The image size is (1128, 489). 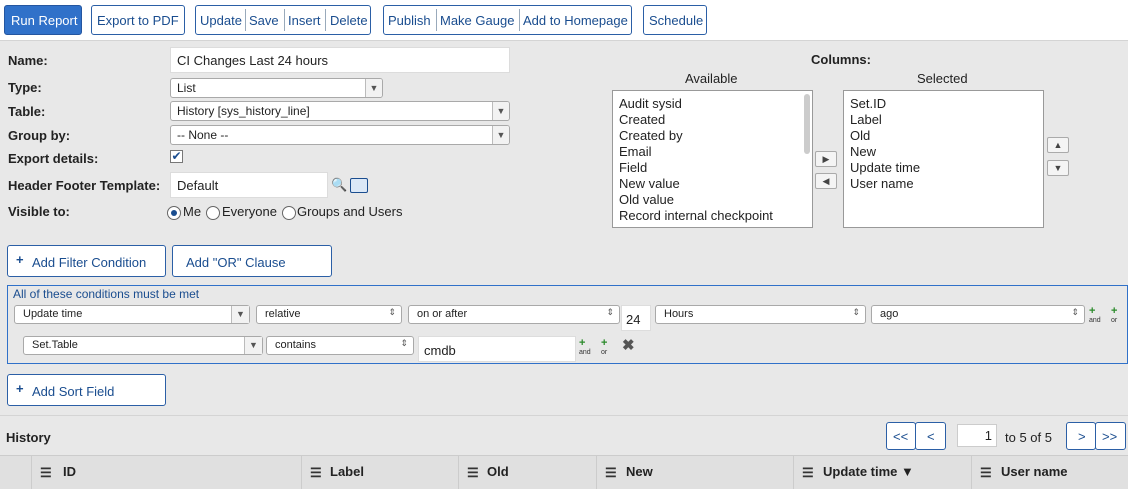 I want to click on column-header-user-name: ☰ User name, so click(x=1049, y=472).